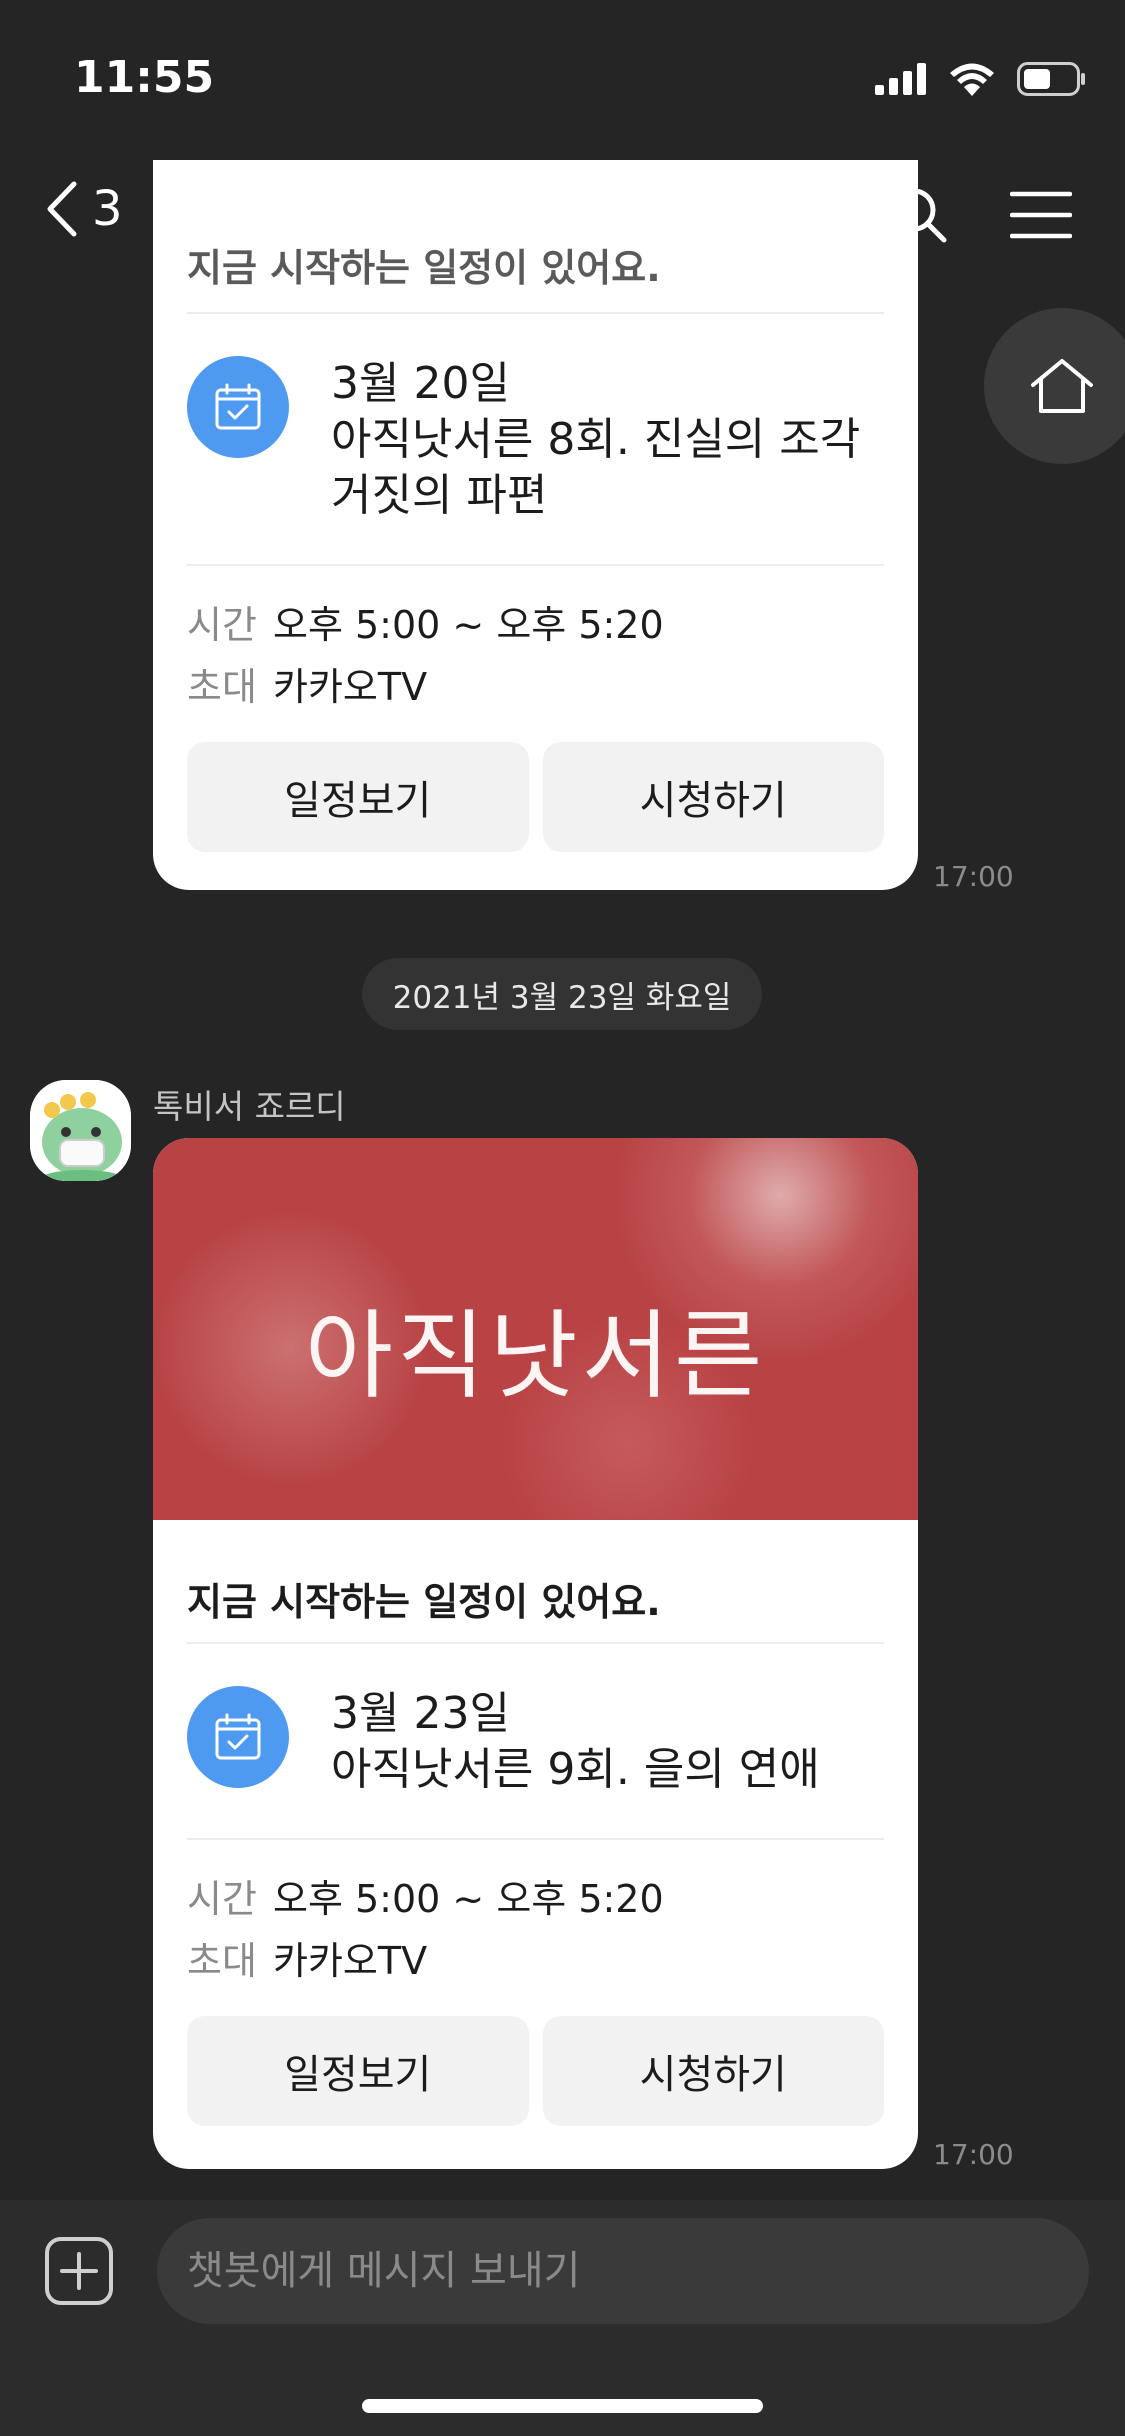 The image size is (1125, 2436). I want to click on status-icons, so click(981, 79).